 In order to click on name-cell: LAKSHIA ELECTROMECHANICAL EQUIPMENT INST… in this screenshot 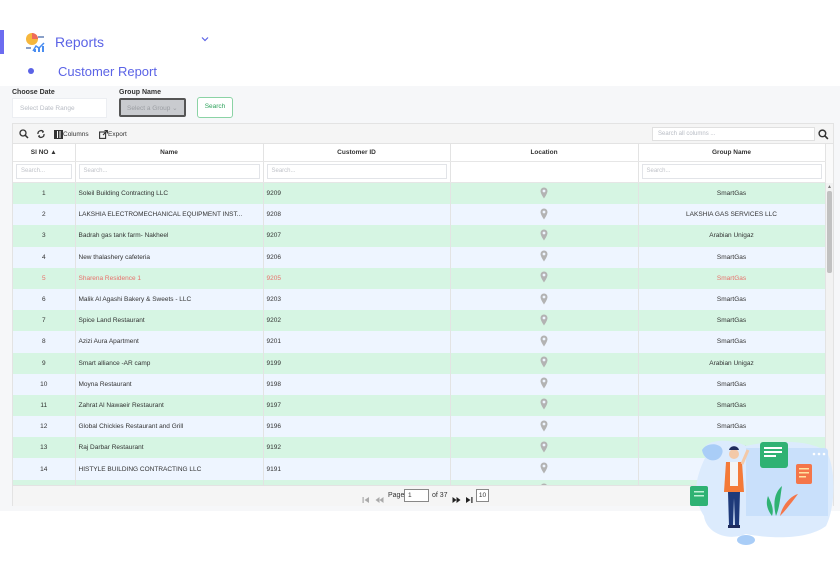, I will do `click(169, 215)`.